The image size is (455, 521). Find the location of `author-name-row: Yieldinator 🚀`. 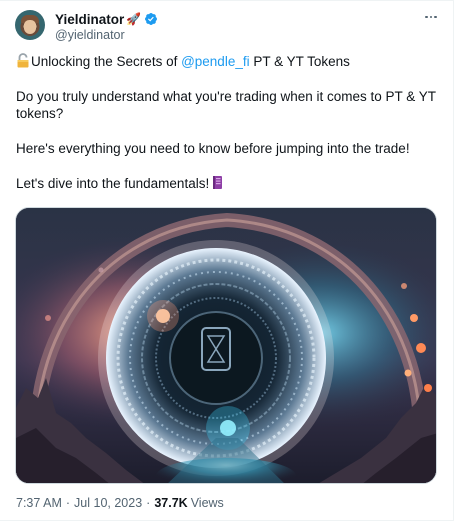

author-name-row: Yieldinator 🚀 is located at coordinates (106, 19).